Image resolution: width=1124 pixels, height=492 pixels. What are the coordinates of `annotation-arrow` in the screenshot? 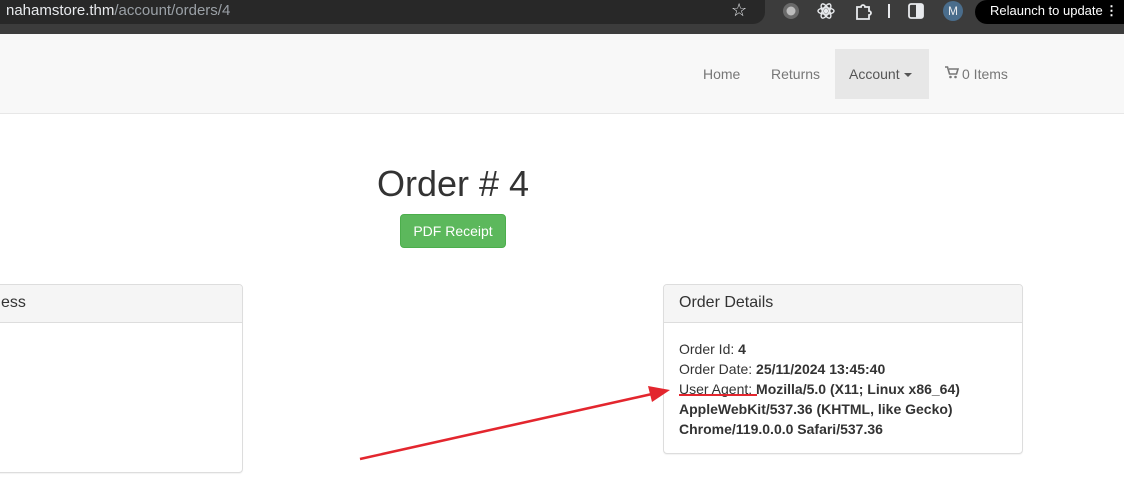 It's located at (514, 423).